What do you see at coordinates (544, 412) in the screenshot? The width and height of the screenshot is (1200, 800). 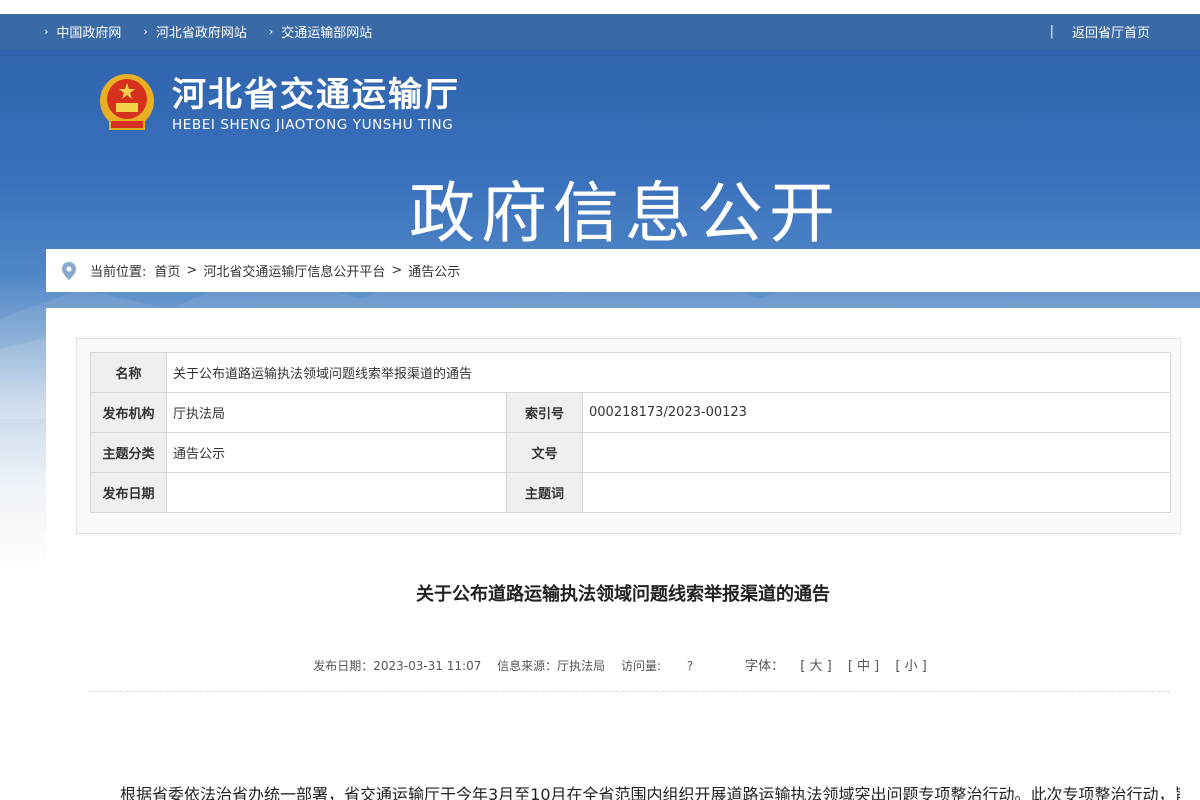 I see `index-label: 索引号` at bounding box center [544, 412].